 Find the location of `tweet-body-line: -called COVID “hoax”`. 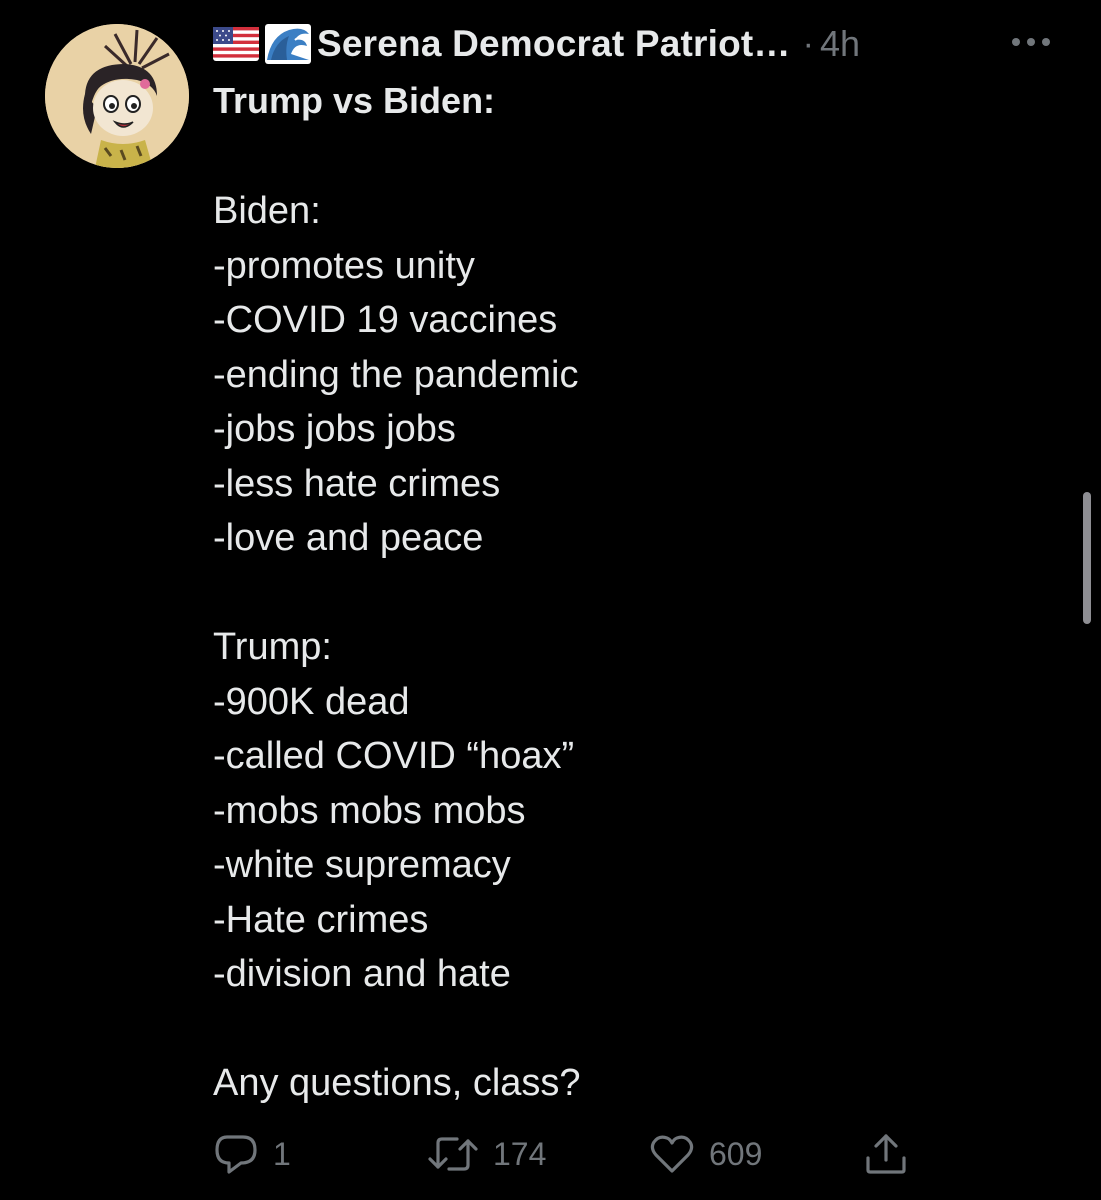

tweet-body-line: -called COVID “hoax” is located at coordinates (394, 756).